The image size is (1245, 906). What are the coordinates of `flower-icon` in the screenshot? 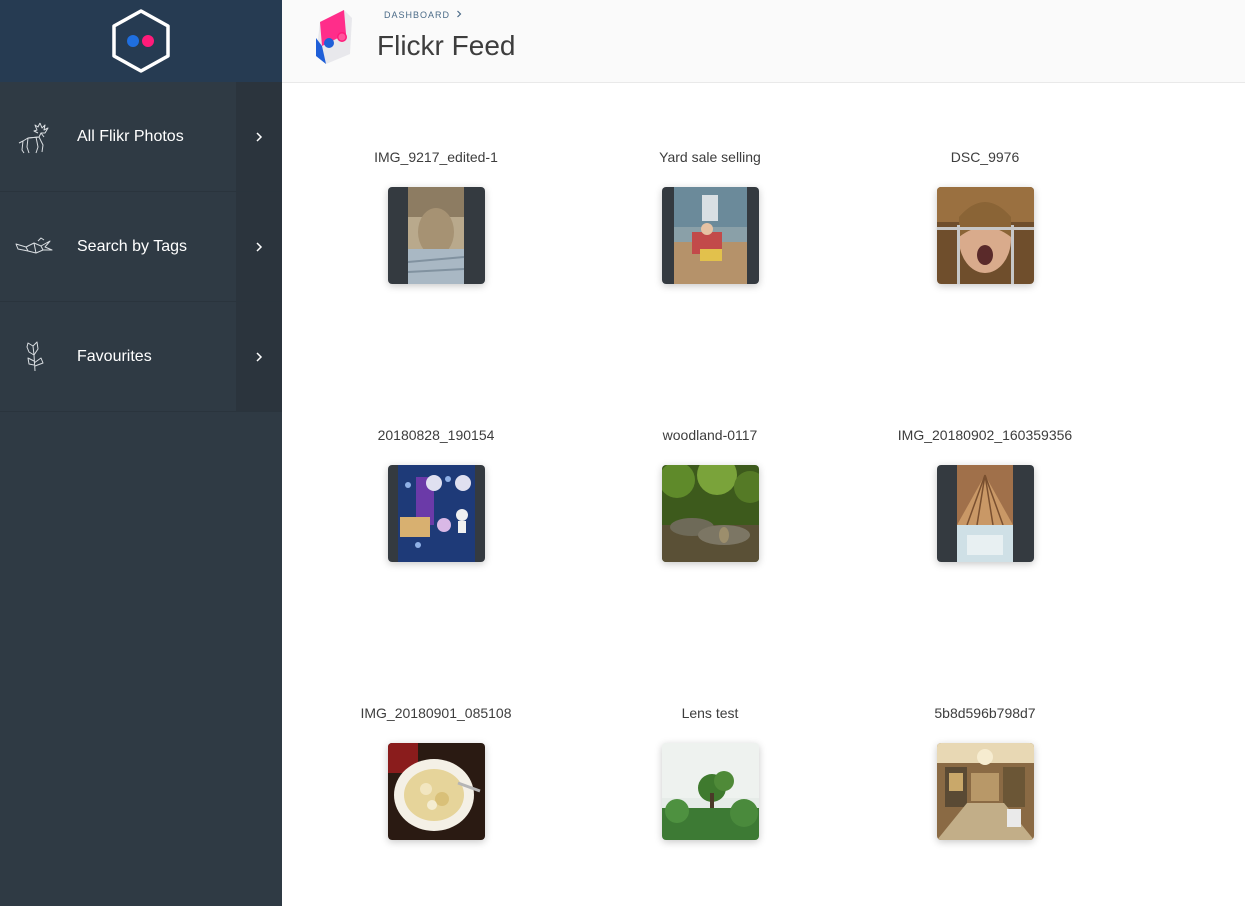 It's located at (35, 356).